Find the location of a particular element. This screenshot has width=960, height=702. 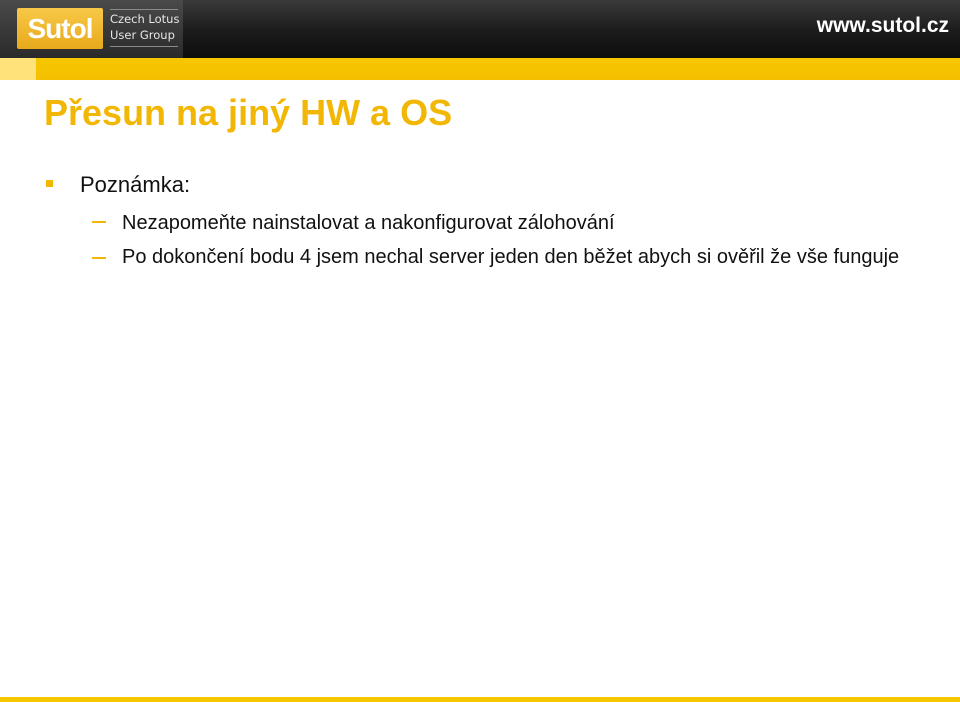

logo-brand: Sutol is located at coordinates (60, 28).